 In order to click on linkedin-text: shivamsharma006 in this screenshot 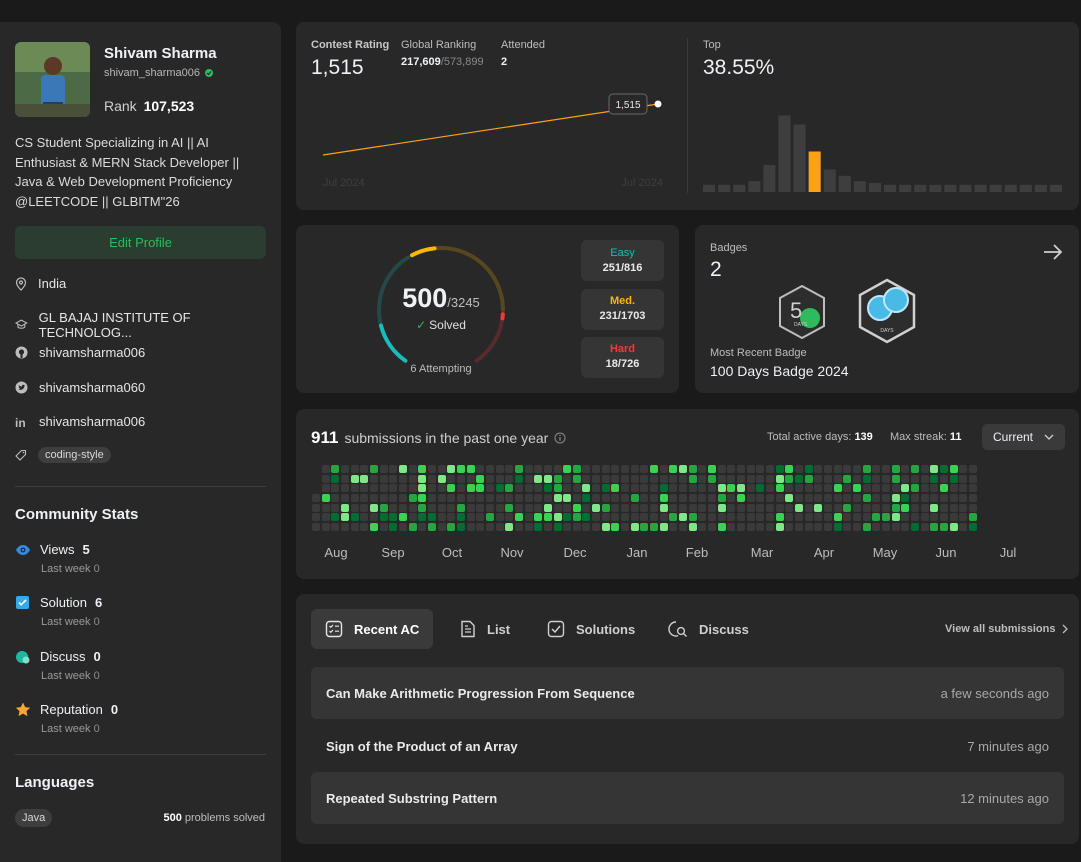, I will do `click(92, 421)`.